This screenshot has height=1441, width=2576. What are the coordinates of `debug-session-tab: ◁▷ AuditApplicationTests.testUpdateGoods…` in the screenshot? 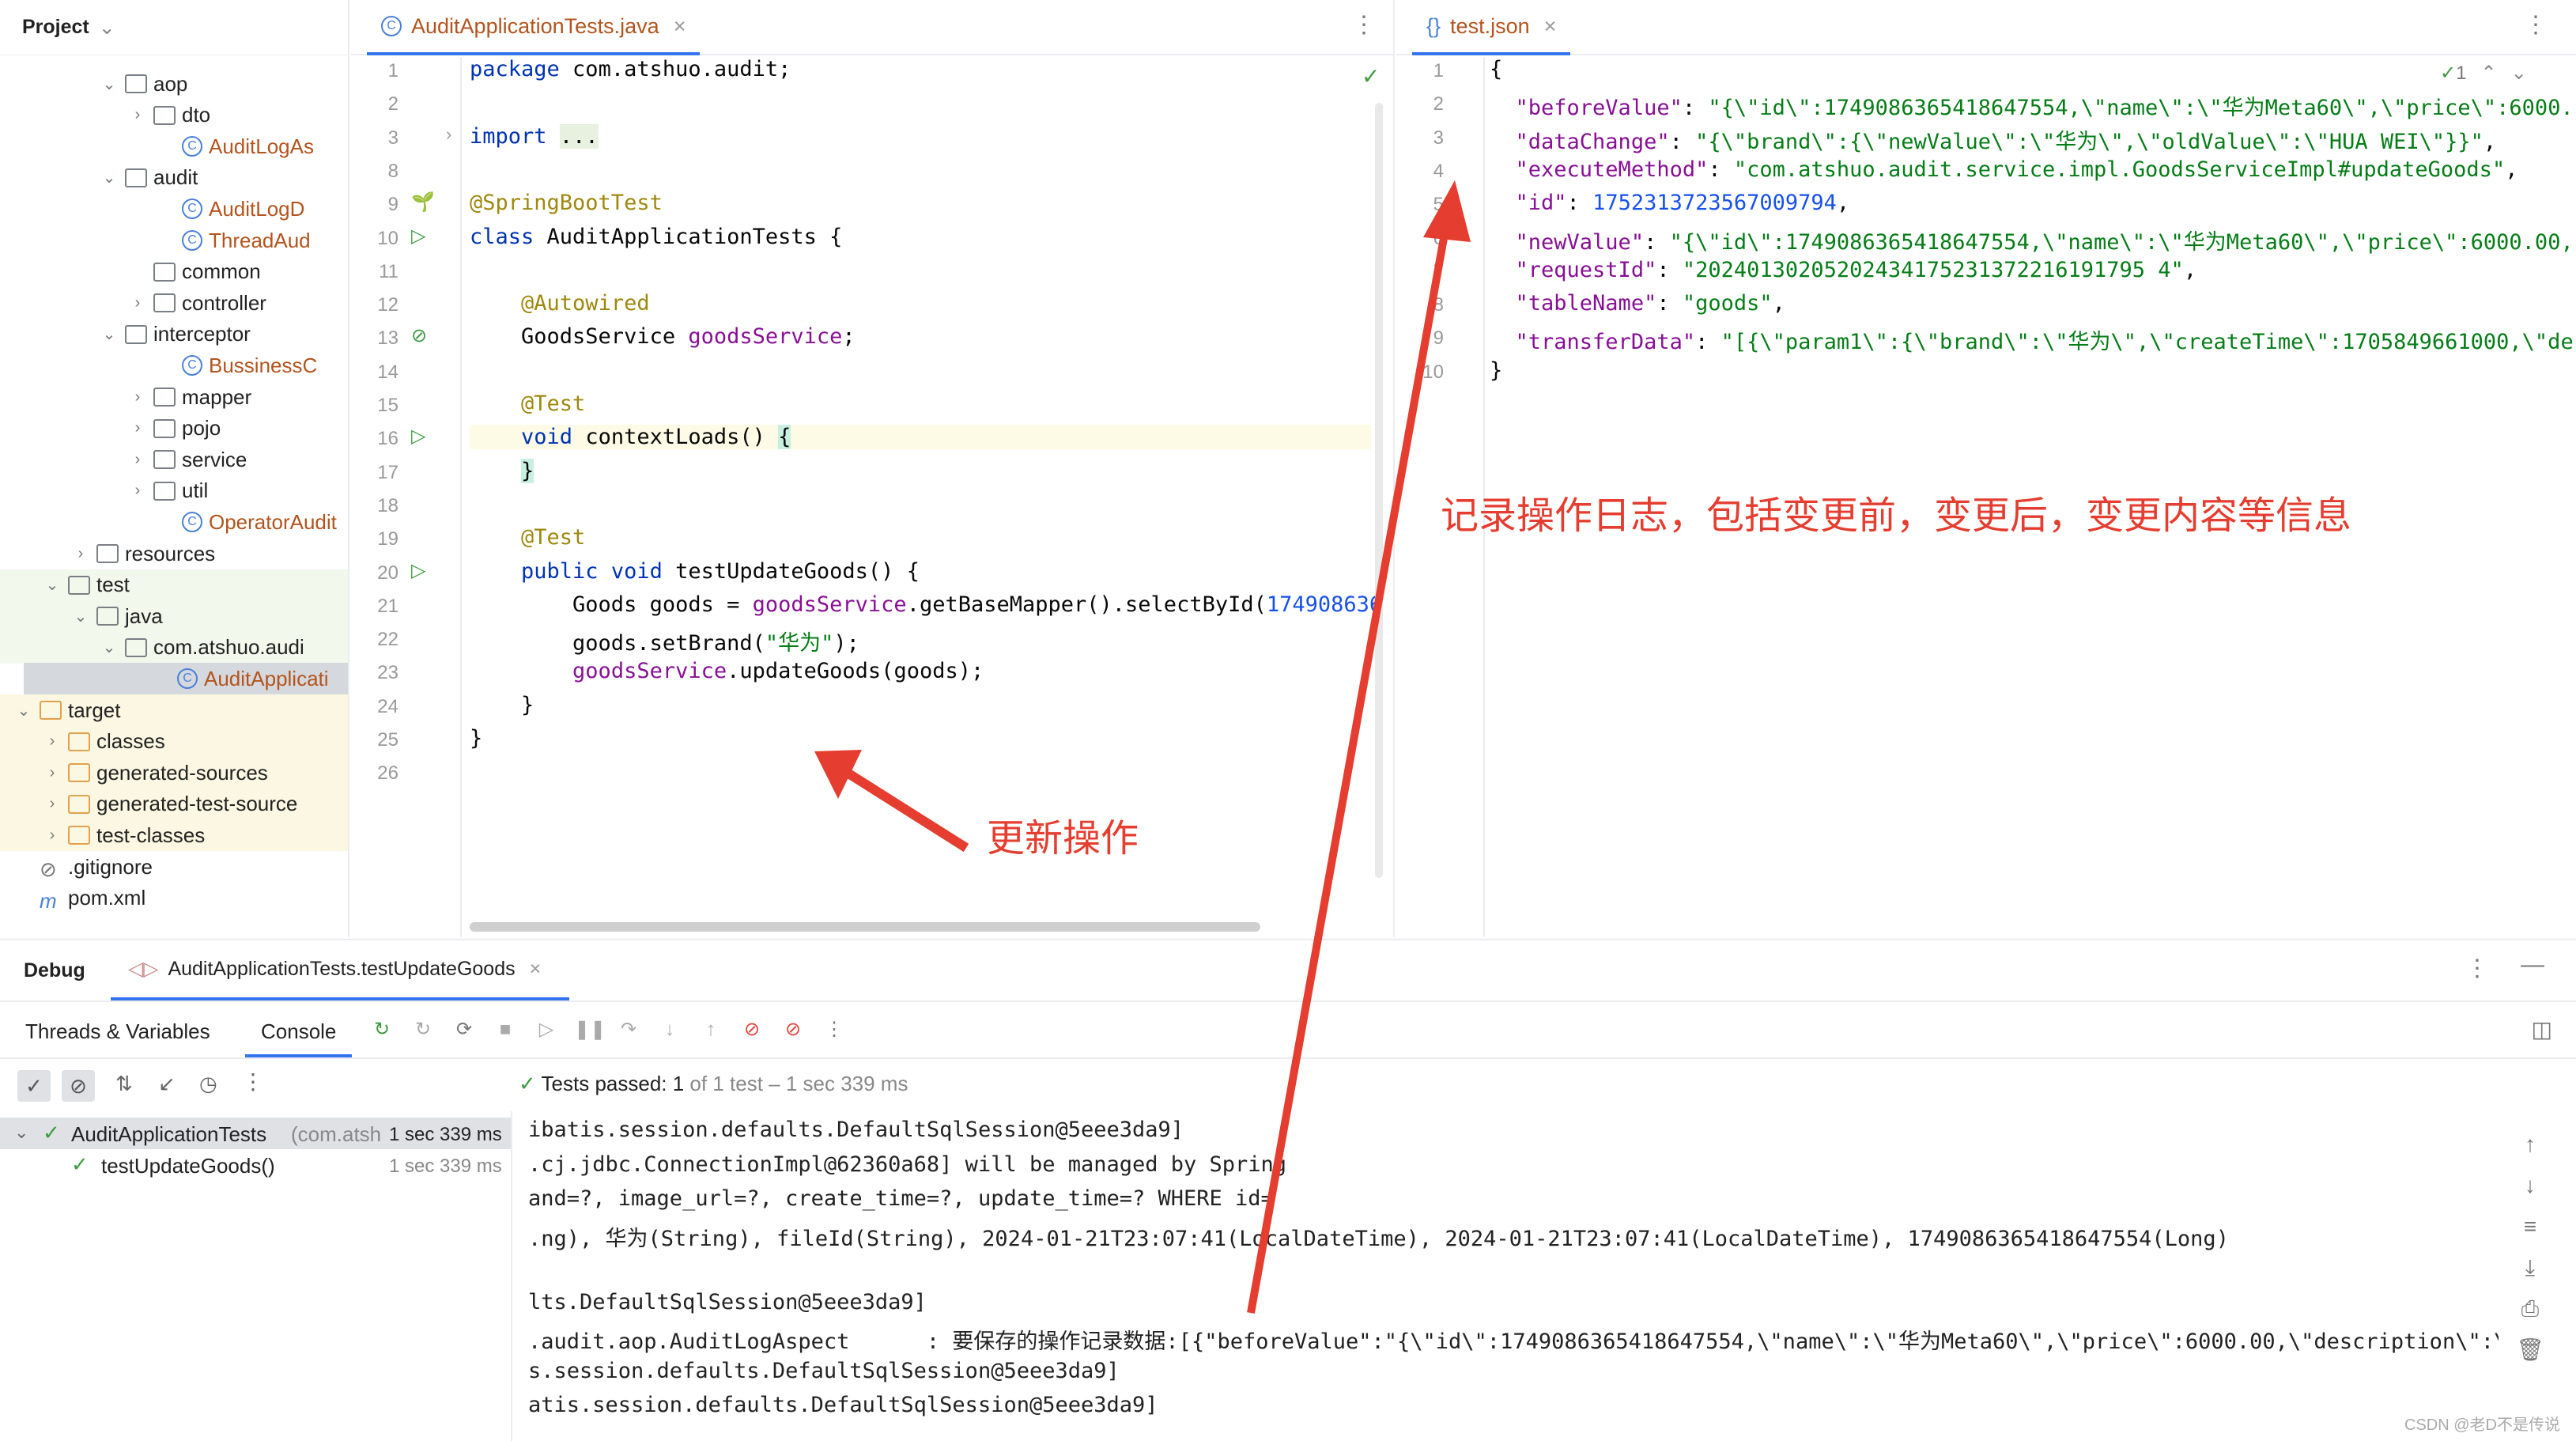 It's located at (340, 970).